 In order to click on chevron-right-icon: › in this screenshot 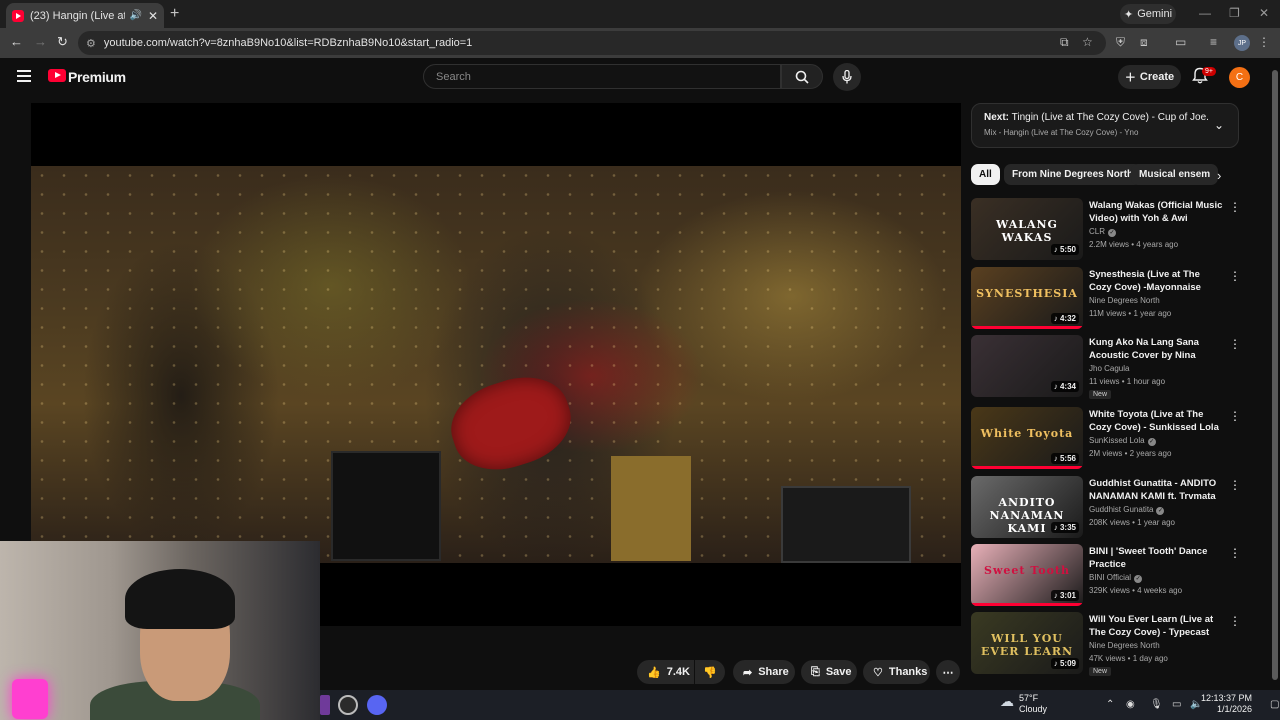, I will do `click(1219, 175)`.